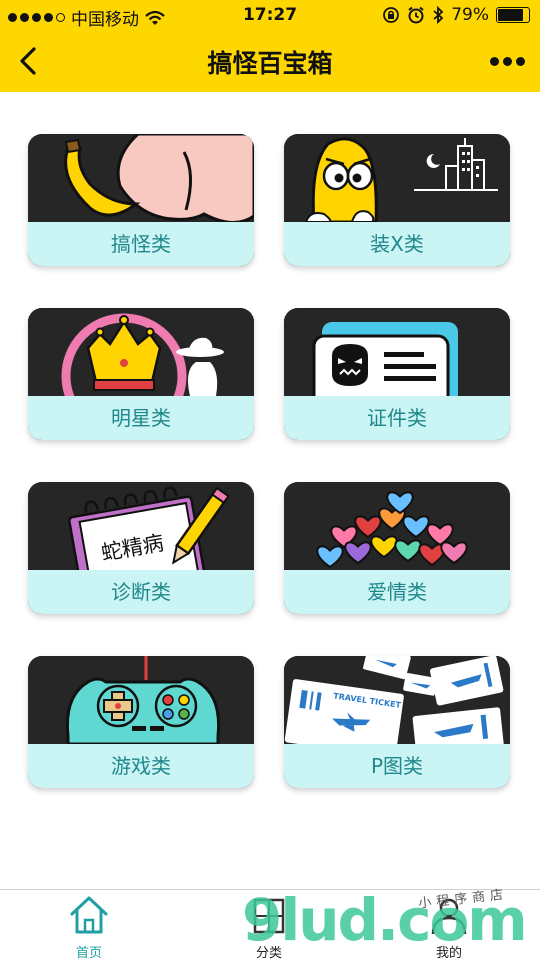 This screenshot has height=961, width=540. Describe the element at coordinates (448, 953) in the screenshot. I see `tab-label: 我的` at that location.